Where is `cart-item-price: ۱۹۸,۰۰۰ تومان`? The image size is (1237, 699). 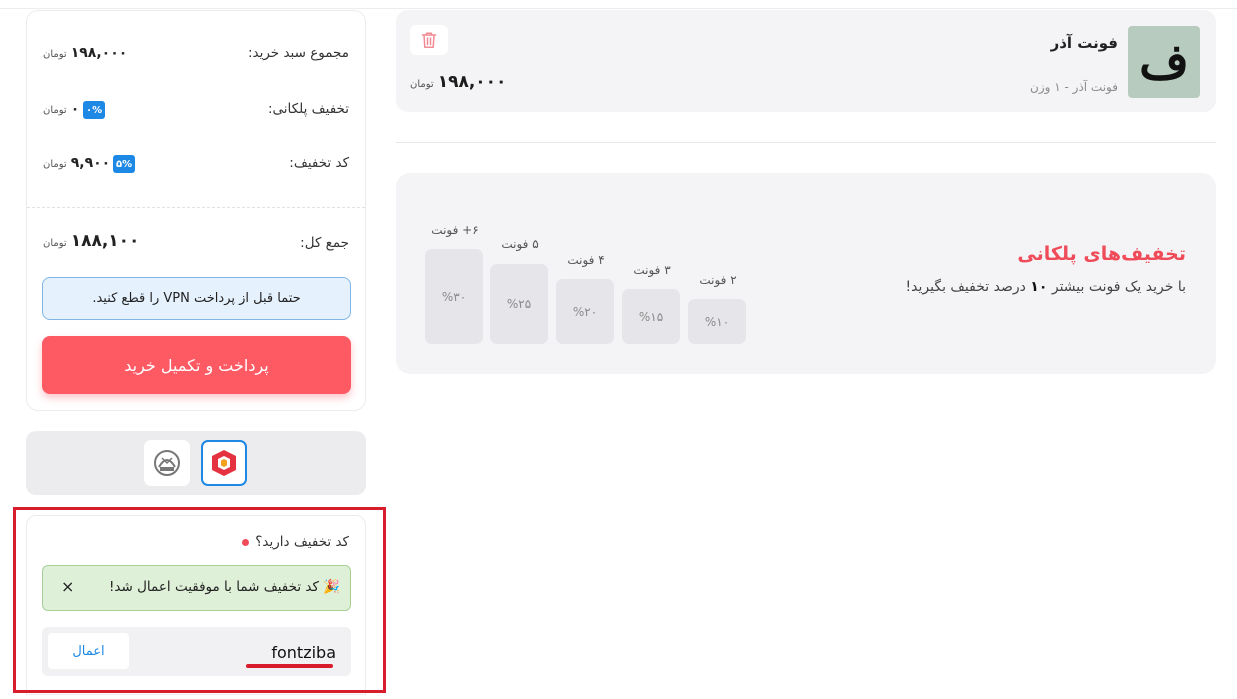
cart-item-price: ۱۹۸,۰۰۰ تومان is located at coordinates (458, 82).